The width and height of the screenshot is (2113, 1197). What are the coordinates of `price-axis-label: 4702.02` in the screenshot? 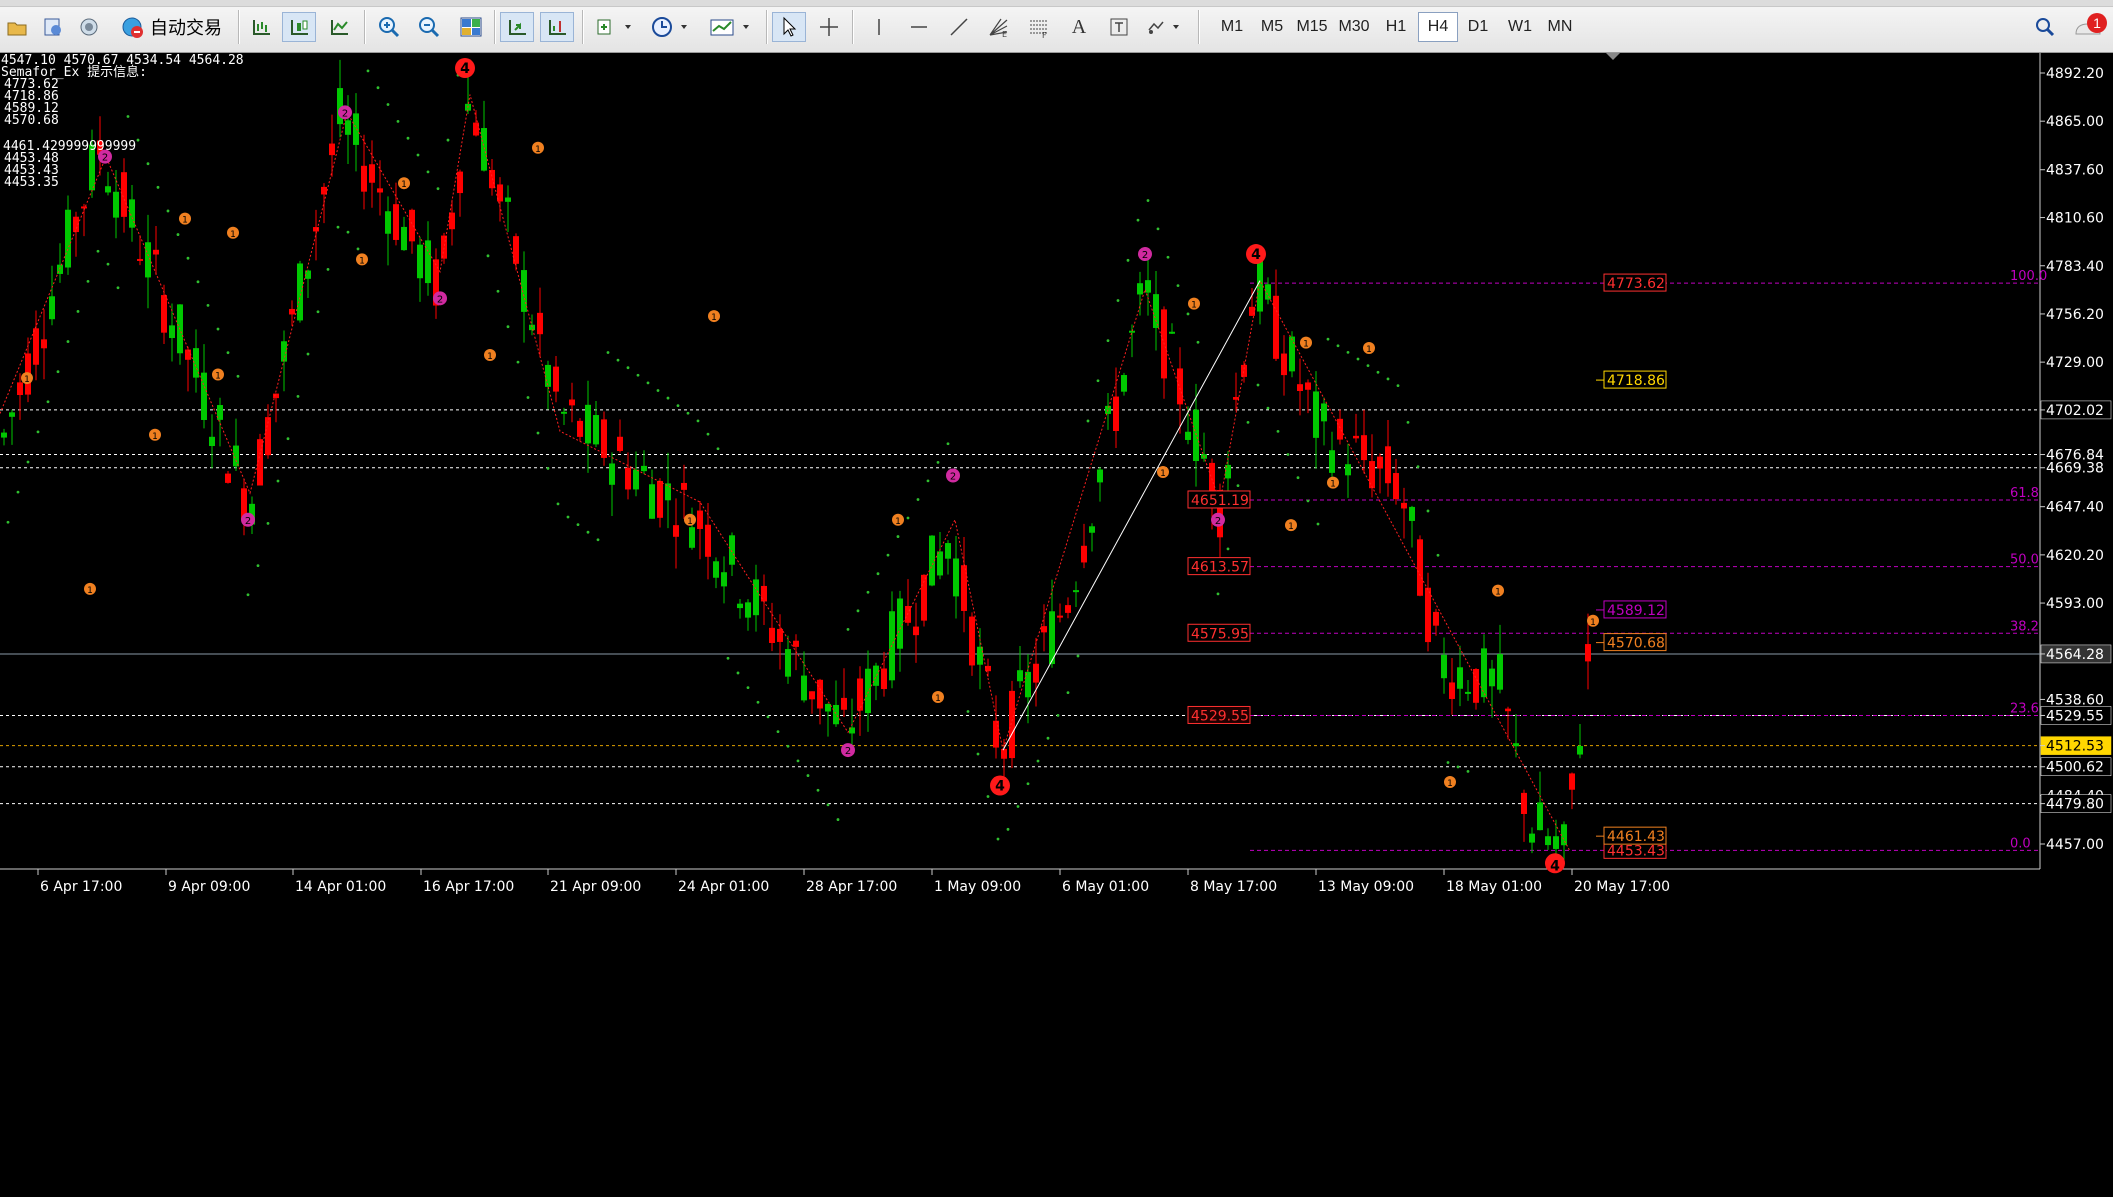 It's located at (2075, 411).